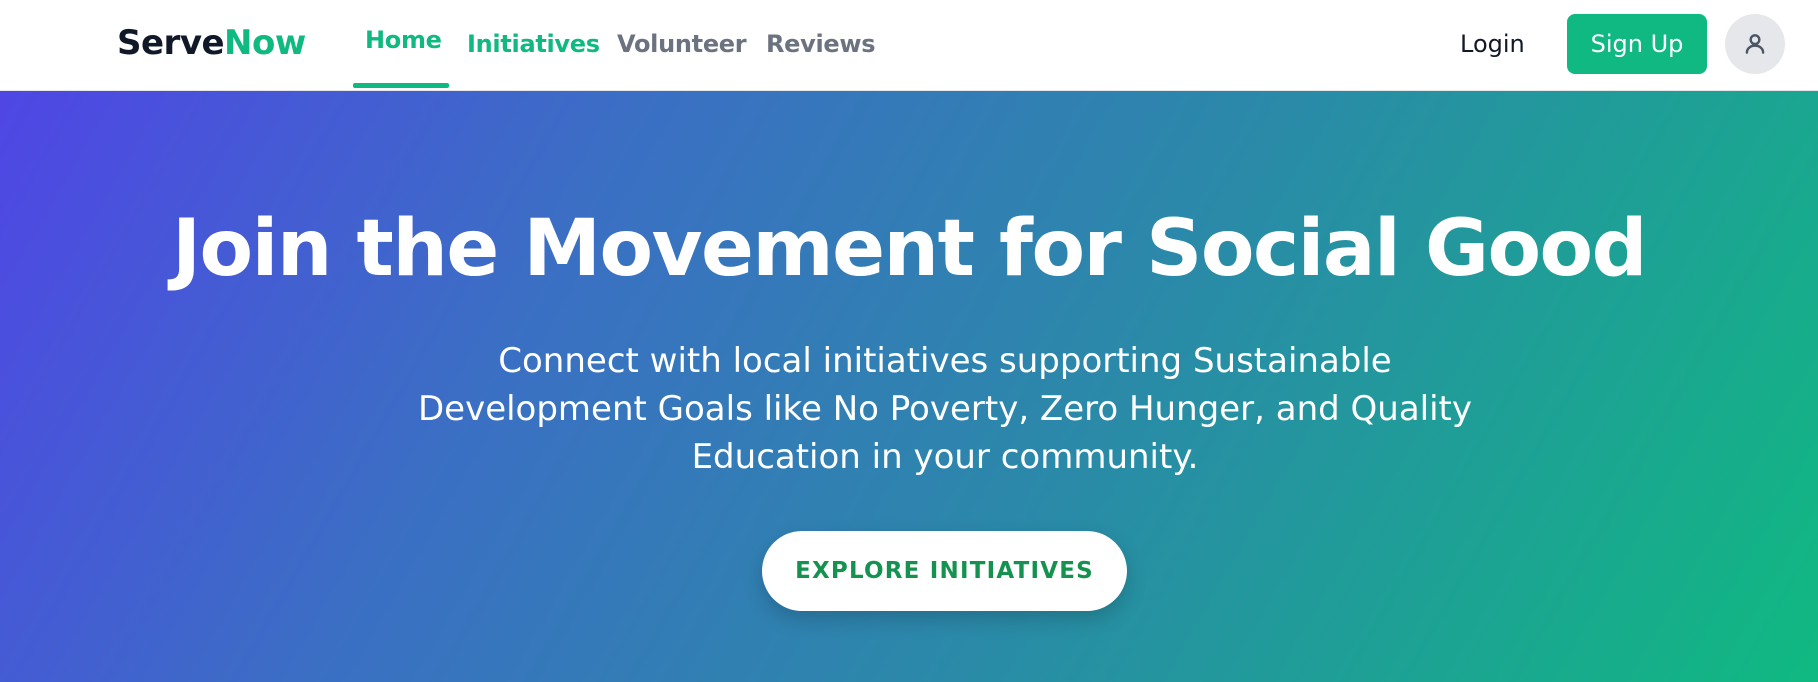 The width and height of the screenshot is (1818, 682). What do you see at coordinates (1637, 44) in the screenshot?
I see `signup-button: Sign Up` at bounding box center [1637, 44].